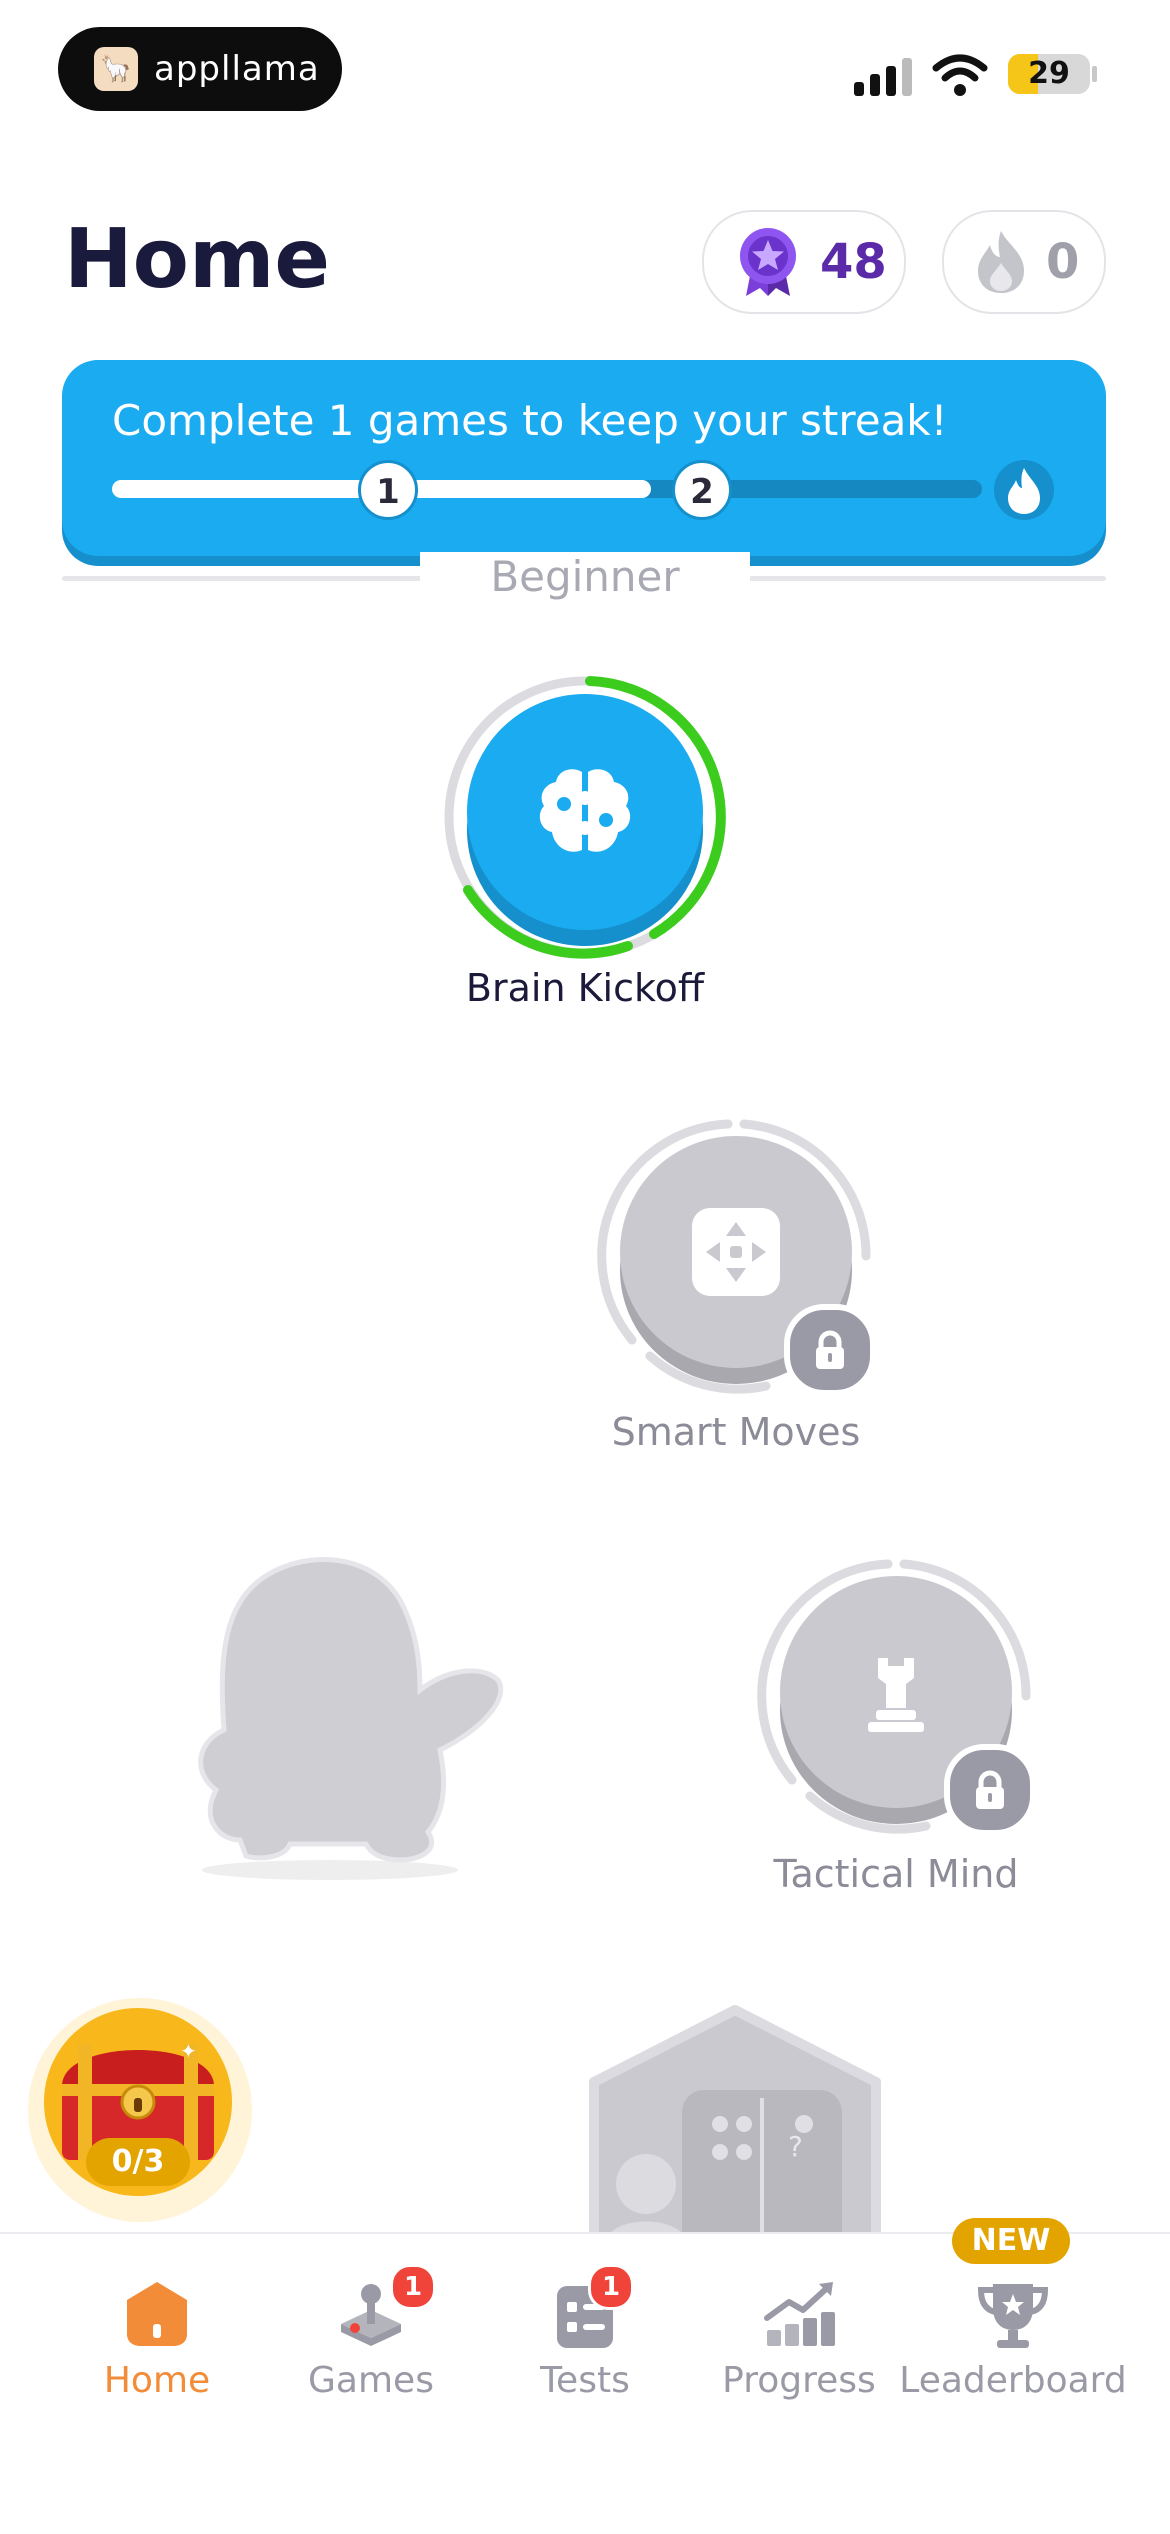  I want to click on llama-logo-icon: 🦙, so click(116, 69).